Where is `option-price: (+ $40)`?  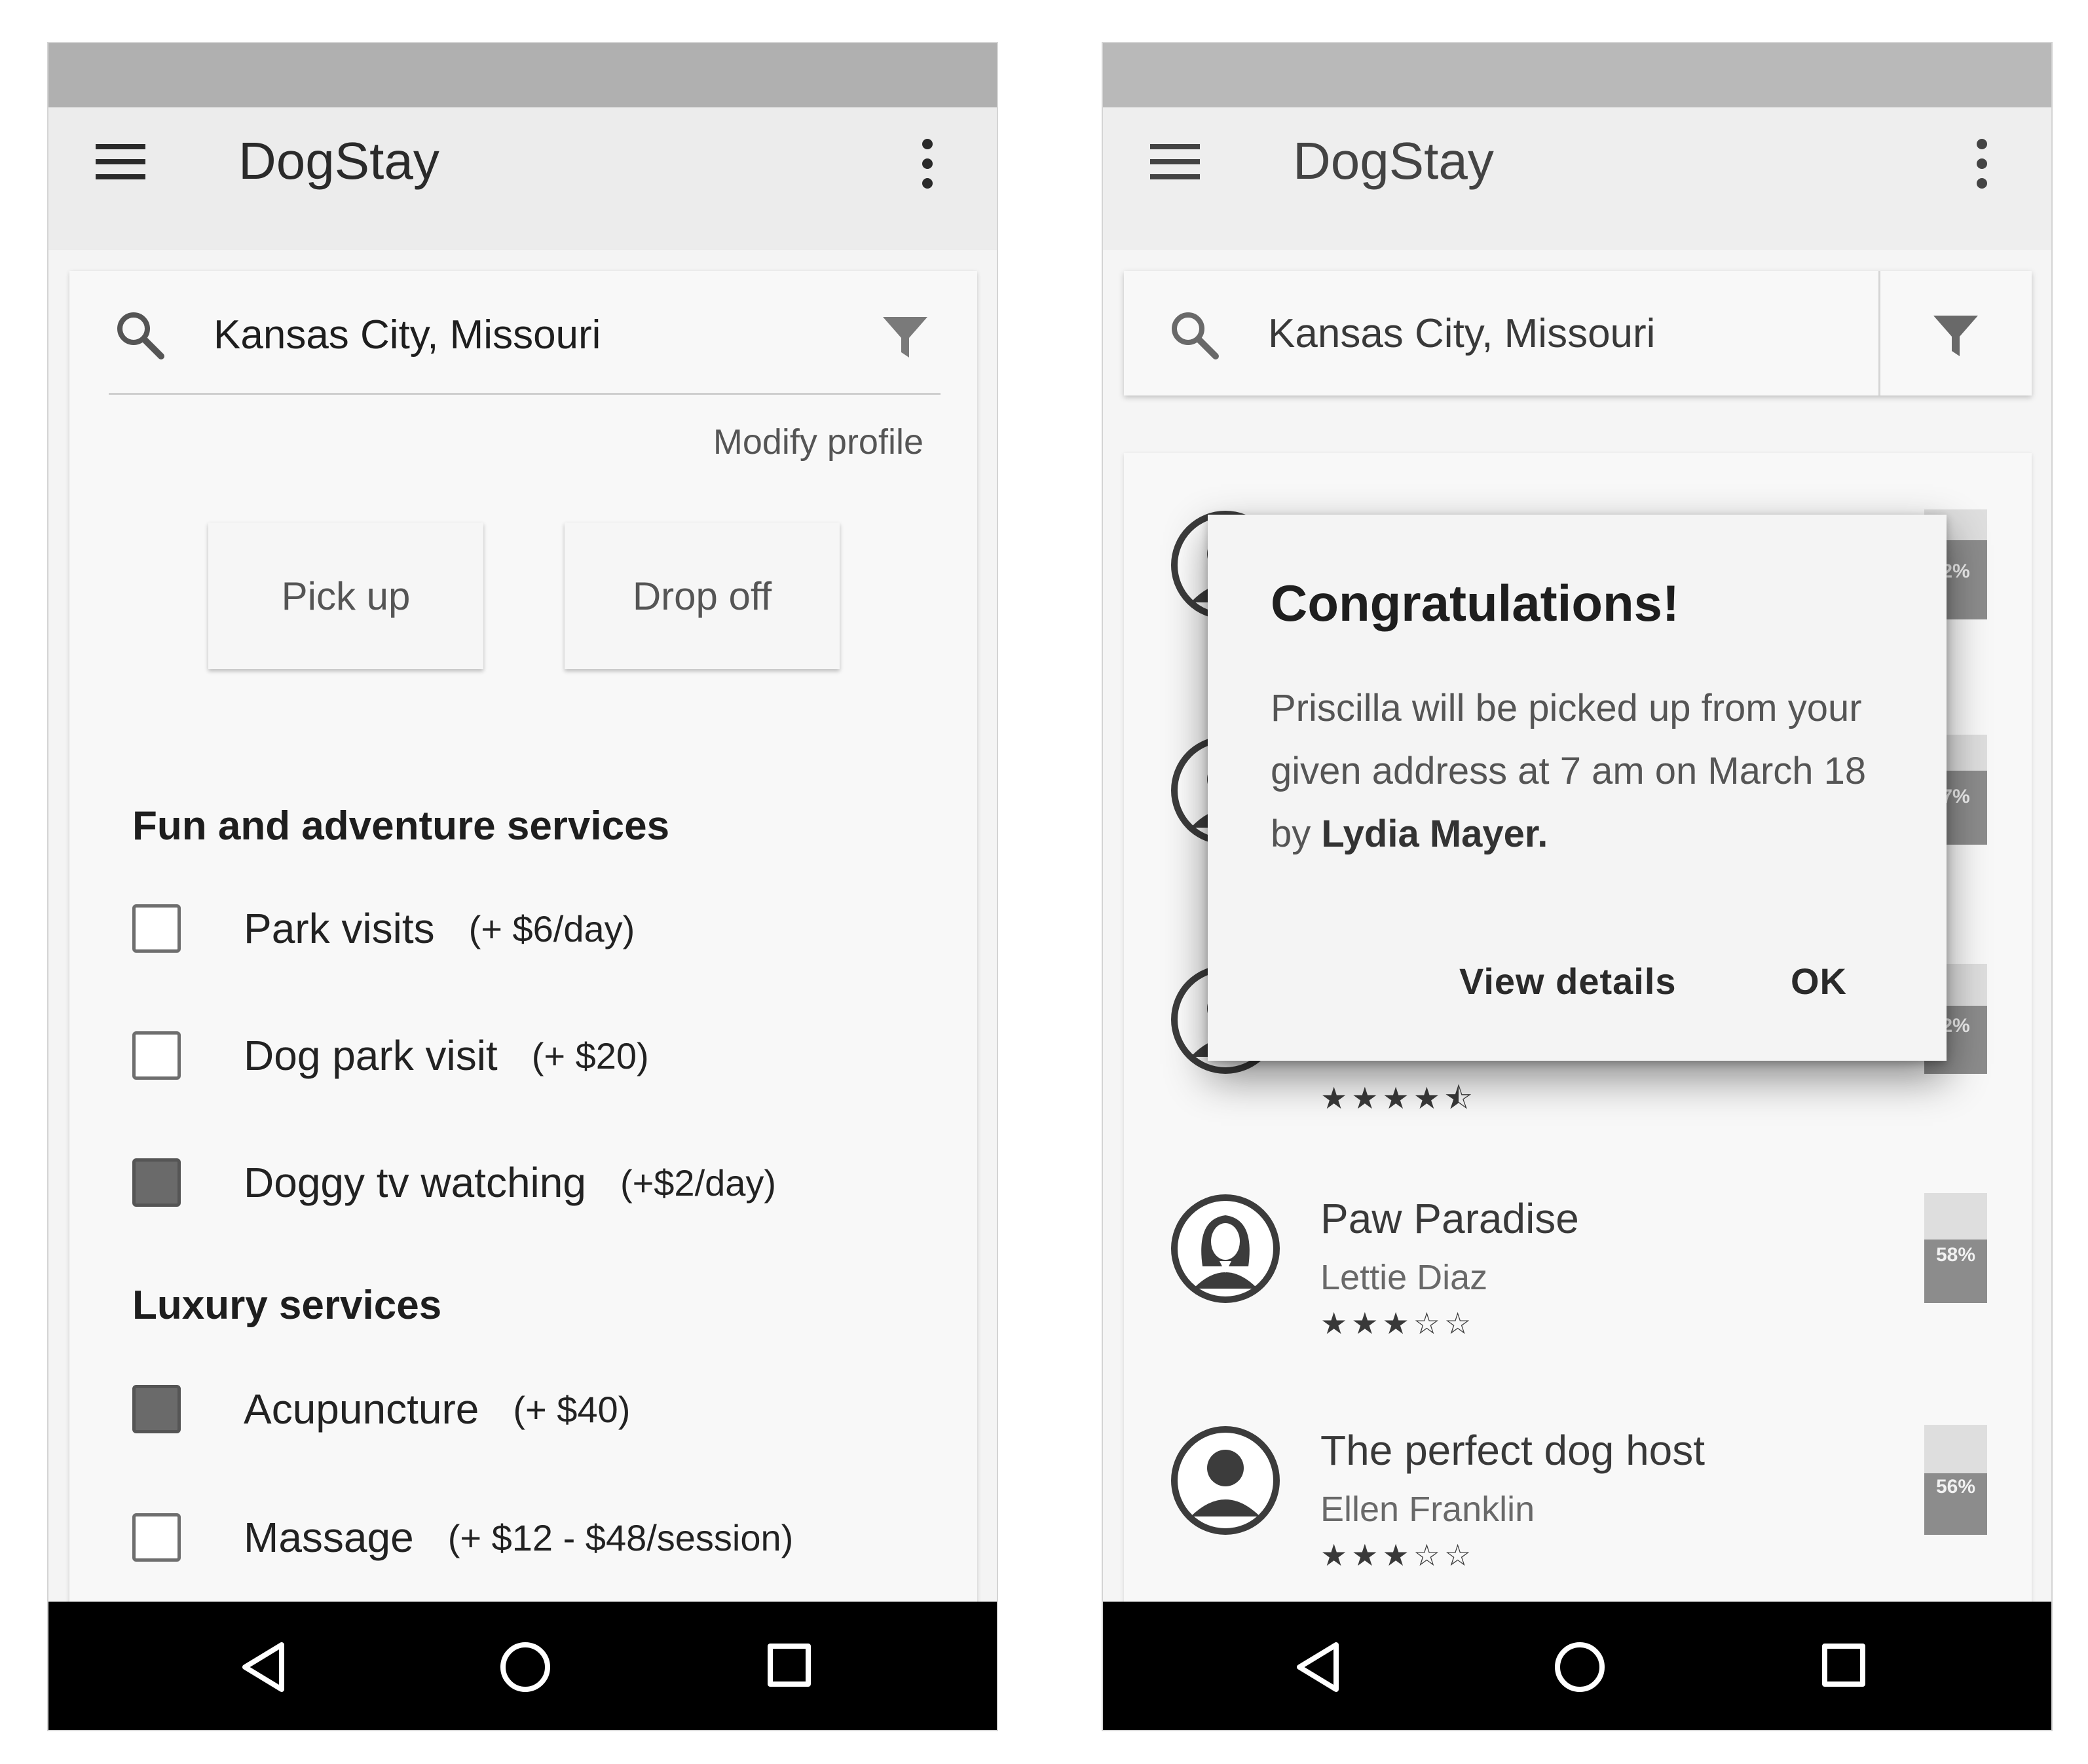
option-price: (+ $40) is located at coordinates (572, 1409).